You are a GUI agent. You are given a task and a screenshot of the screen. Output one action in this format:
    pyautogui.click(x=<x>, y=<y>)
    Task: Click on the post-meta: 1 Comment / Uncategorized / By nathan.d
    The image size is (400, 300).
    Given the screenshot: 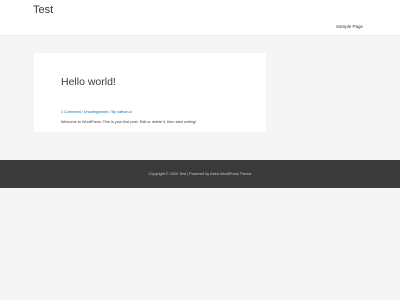 What is the action you would take?
    pyautogui.click(x=96, y=112)
    